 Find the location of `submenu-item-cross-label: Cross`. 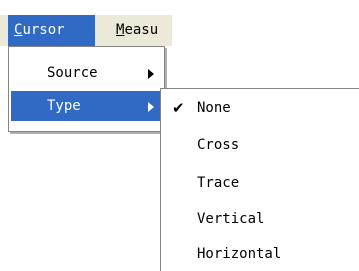

submenu-item-cross-label: Cross is located at coordinates (218, 145).